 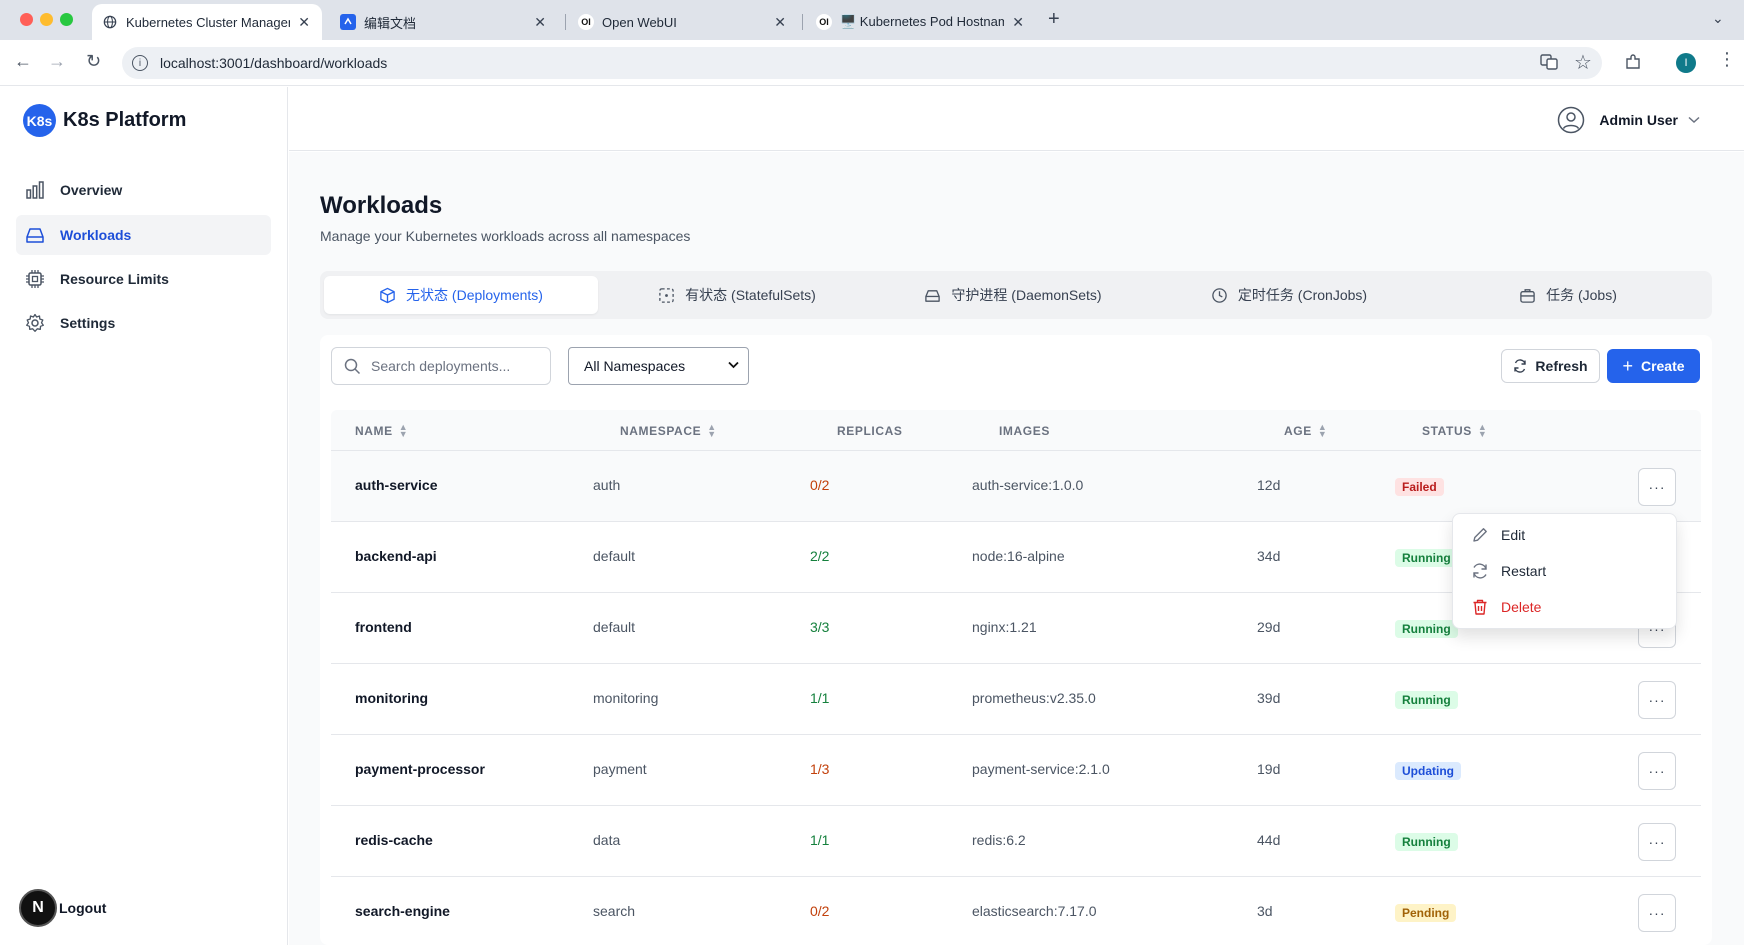 I want to click on deployment-name: search-engine, so click(x=402, y=911).